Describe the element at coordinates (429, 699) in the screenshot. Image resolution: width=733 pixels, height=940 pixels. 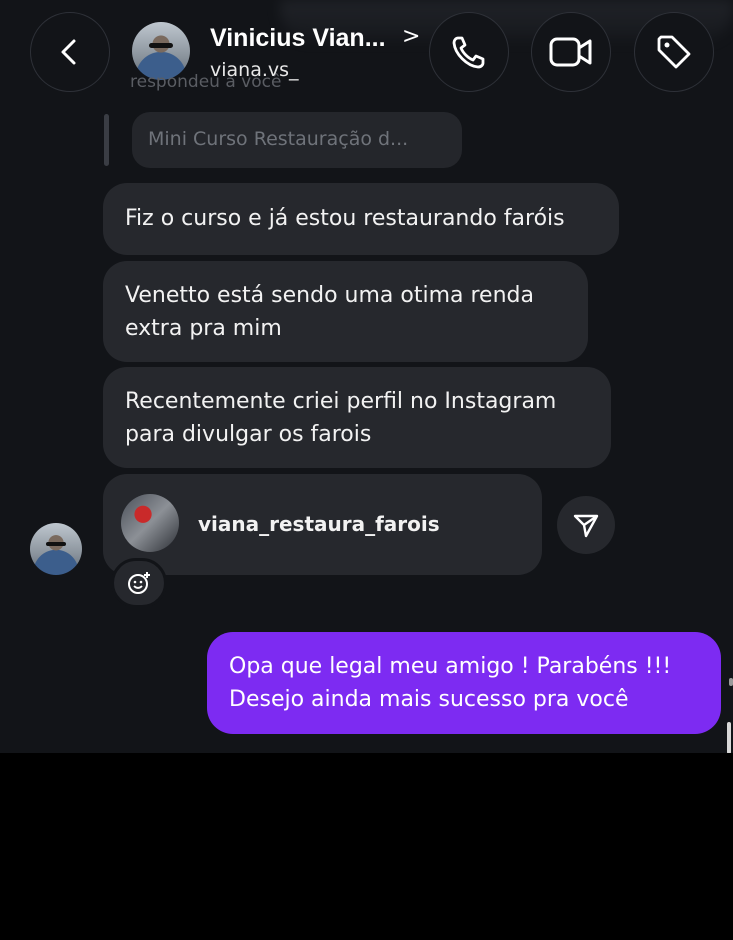
I see `message-text: Desejo ainda mais sucesso pra você` at that location.